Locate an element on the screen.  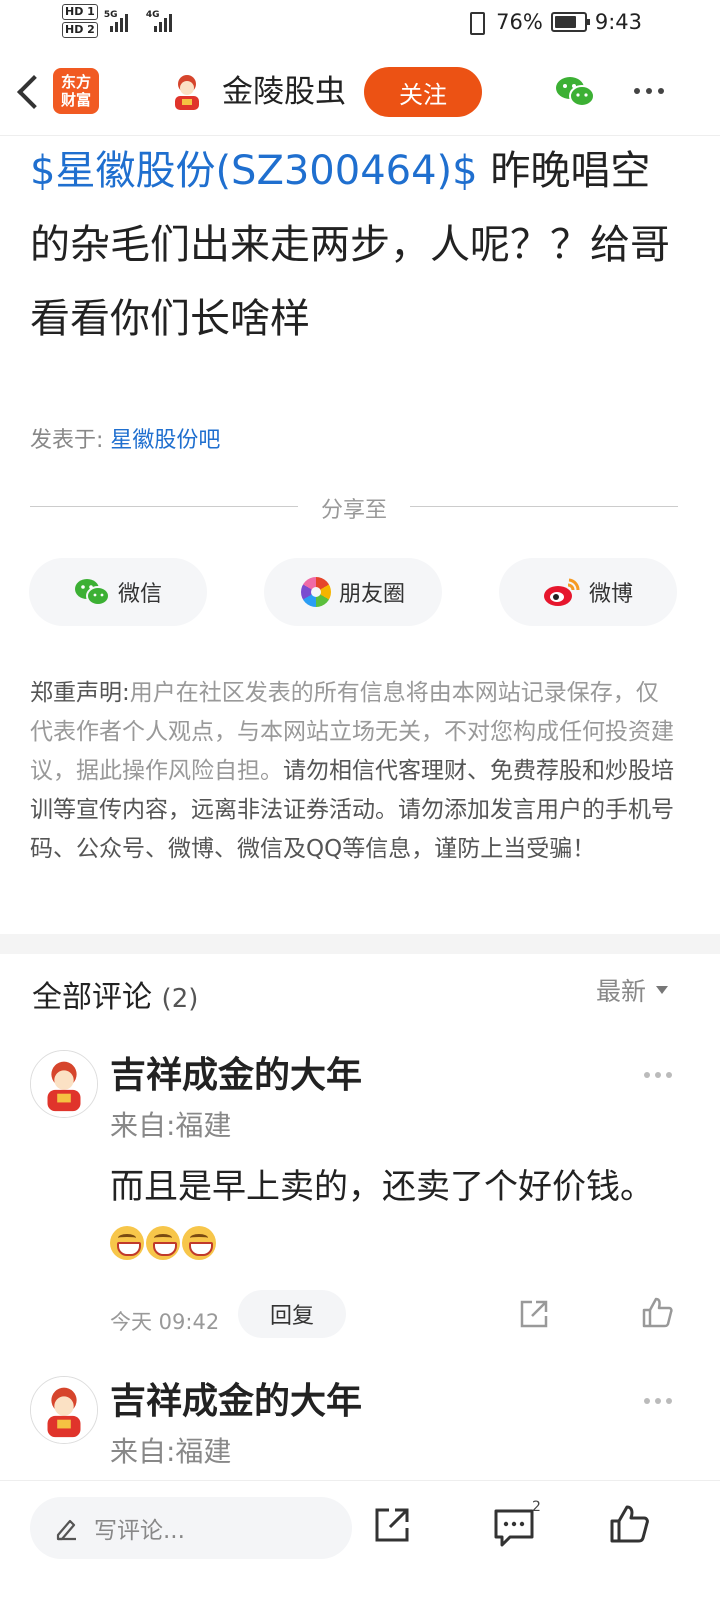
logo-text-2: 财富 is located at coordinates (75, 100).